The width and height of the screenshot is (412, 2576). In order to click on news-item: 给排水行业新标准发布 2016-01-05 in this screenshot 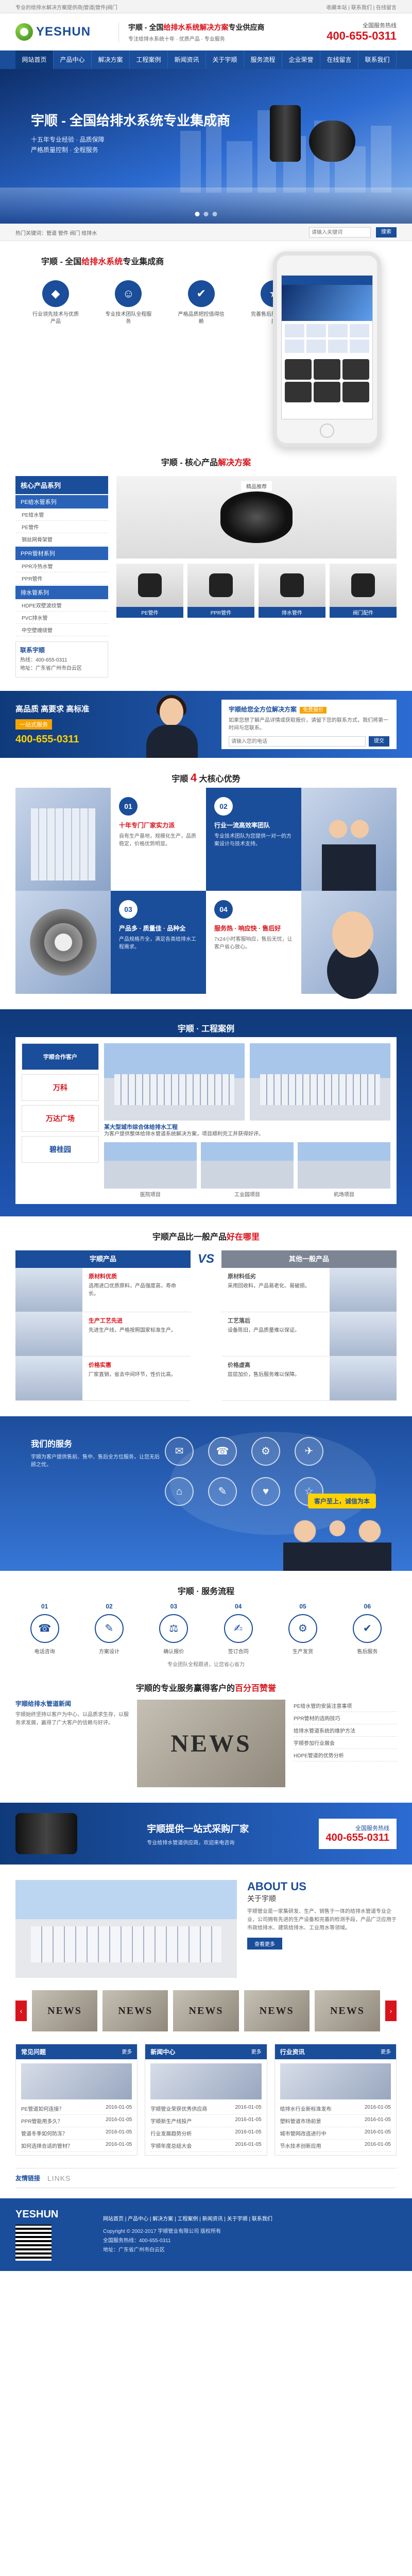, I will do `click(335, 2109)`.